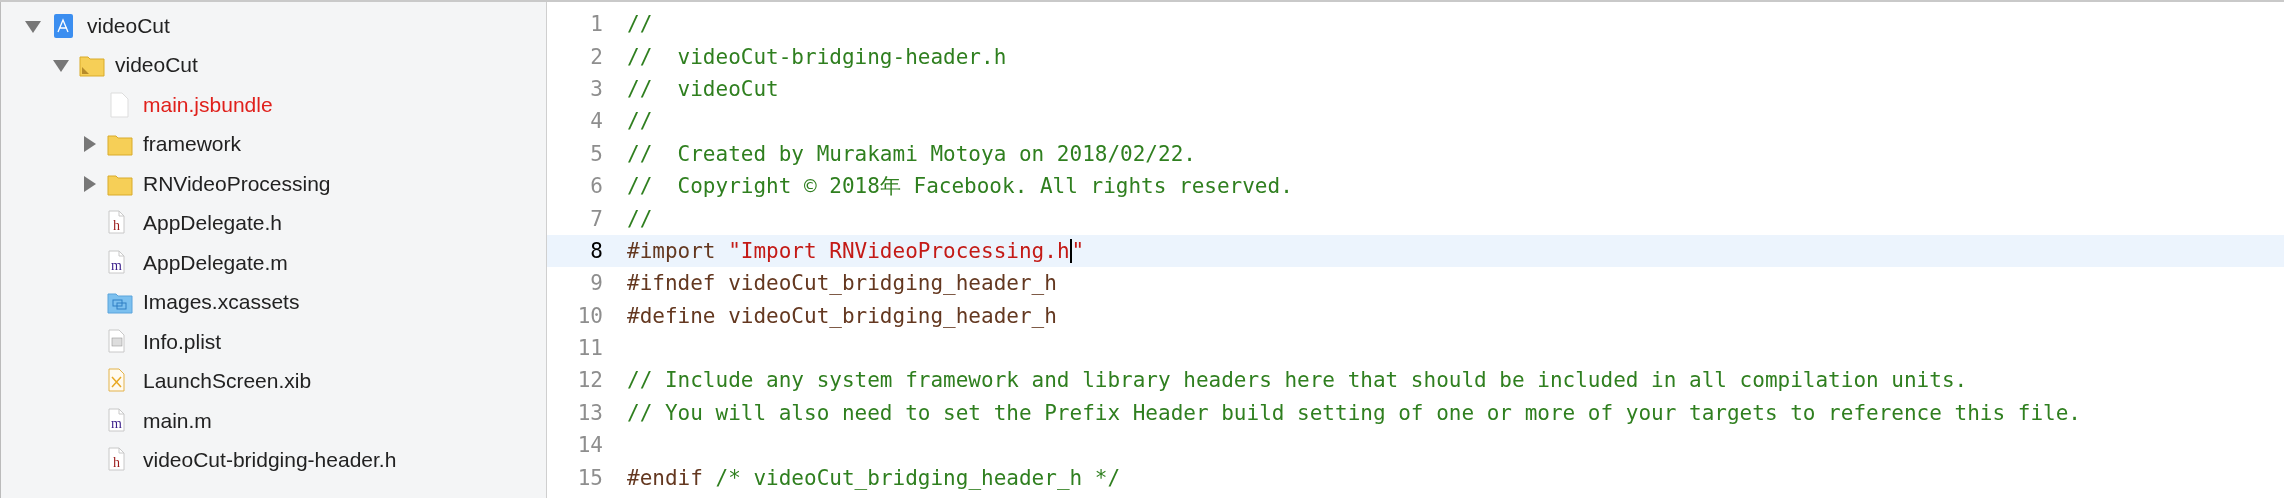 The image size is (2284, 498). What do you see at coordinates (1078, 250) in the screenshot?
I see `code-token: "` at bounding box center [1078, 250].